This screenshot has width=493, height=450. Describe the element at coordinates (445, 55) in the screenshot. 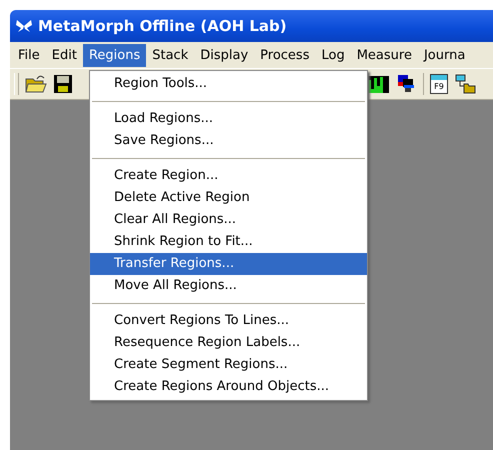

I see `menu-bar-item: Journa` at that location.